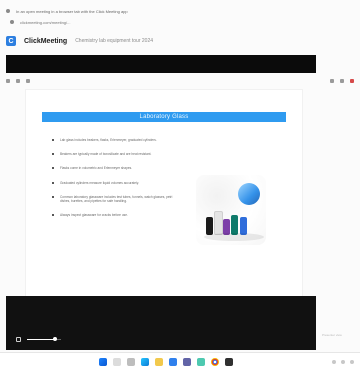 The height and width of the screenshot is (370, 360). What do you see at coordinates (215, 361) in the screenshot?
I see `chrome-icon` at bounding box center [215, 361].